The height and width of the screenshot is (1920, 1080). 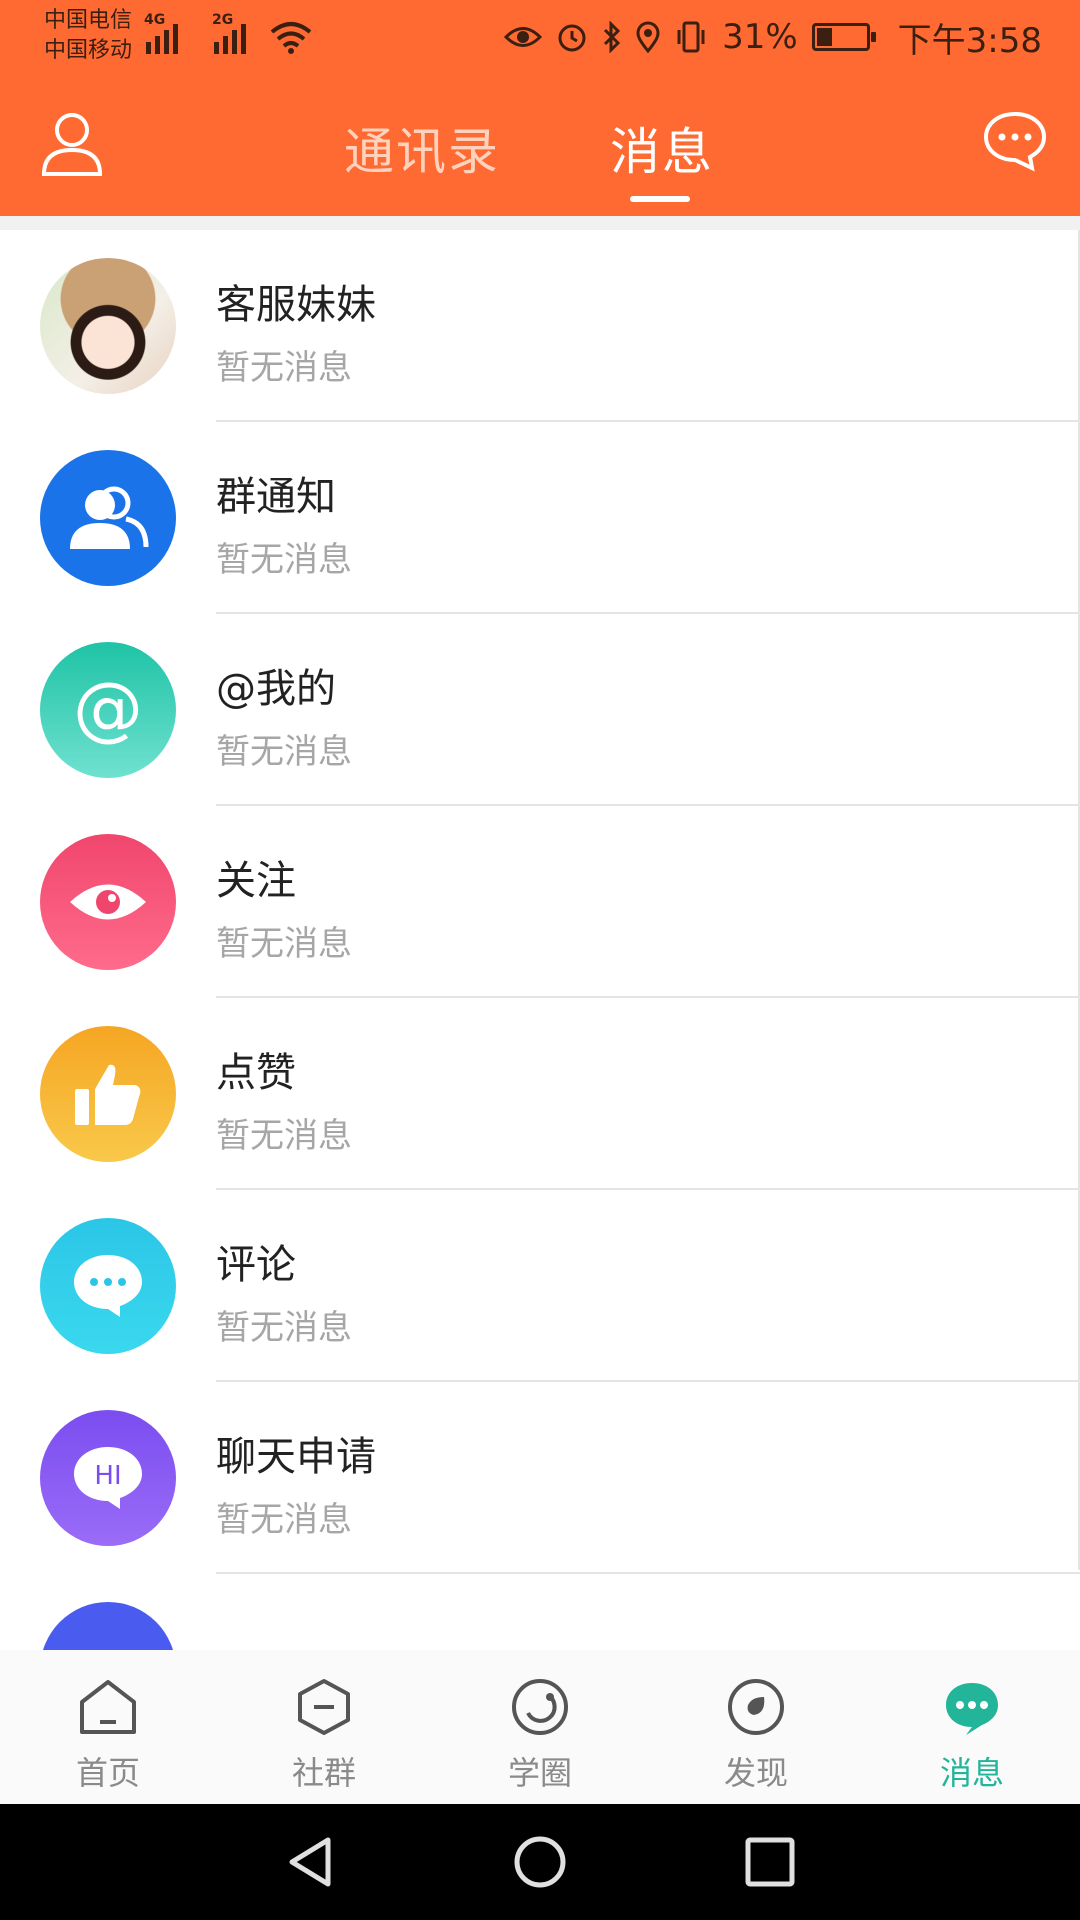 I want to click on nav-messages: 消息, so click(x=972, y=1727).